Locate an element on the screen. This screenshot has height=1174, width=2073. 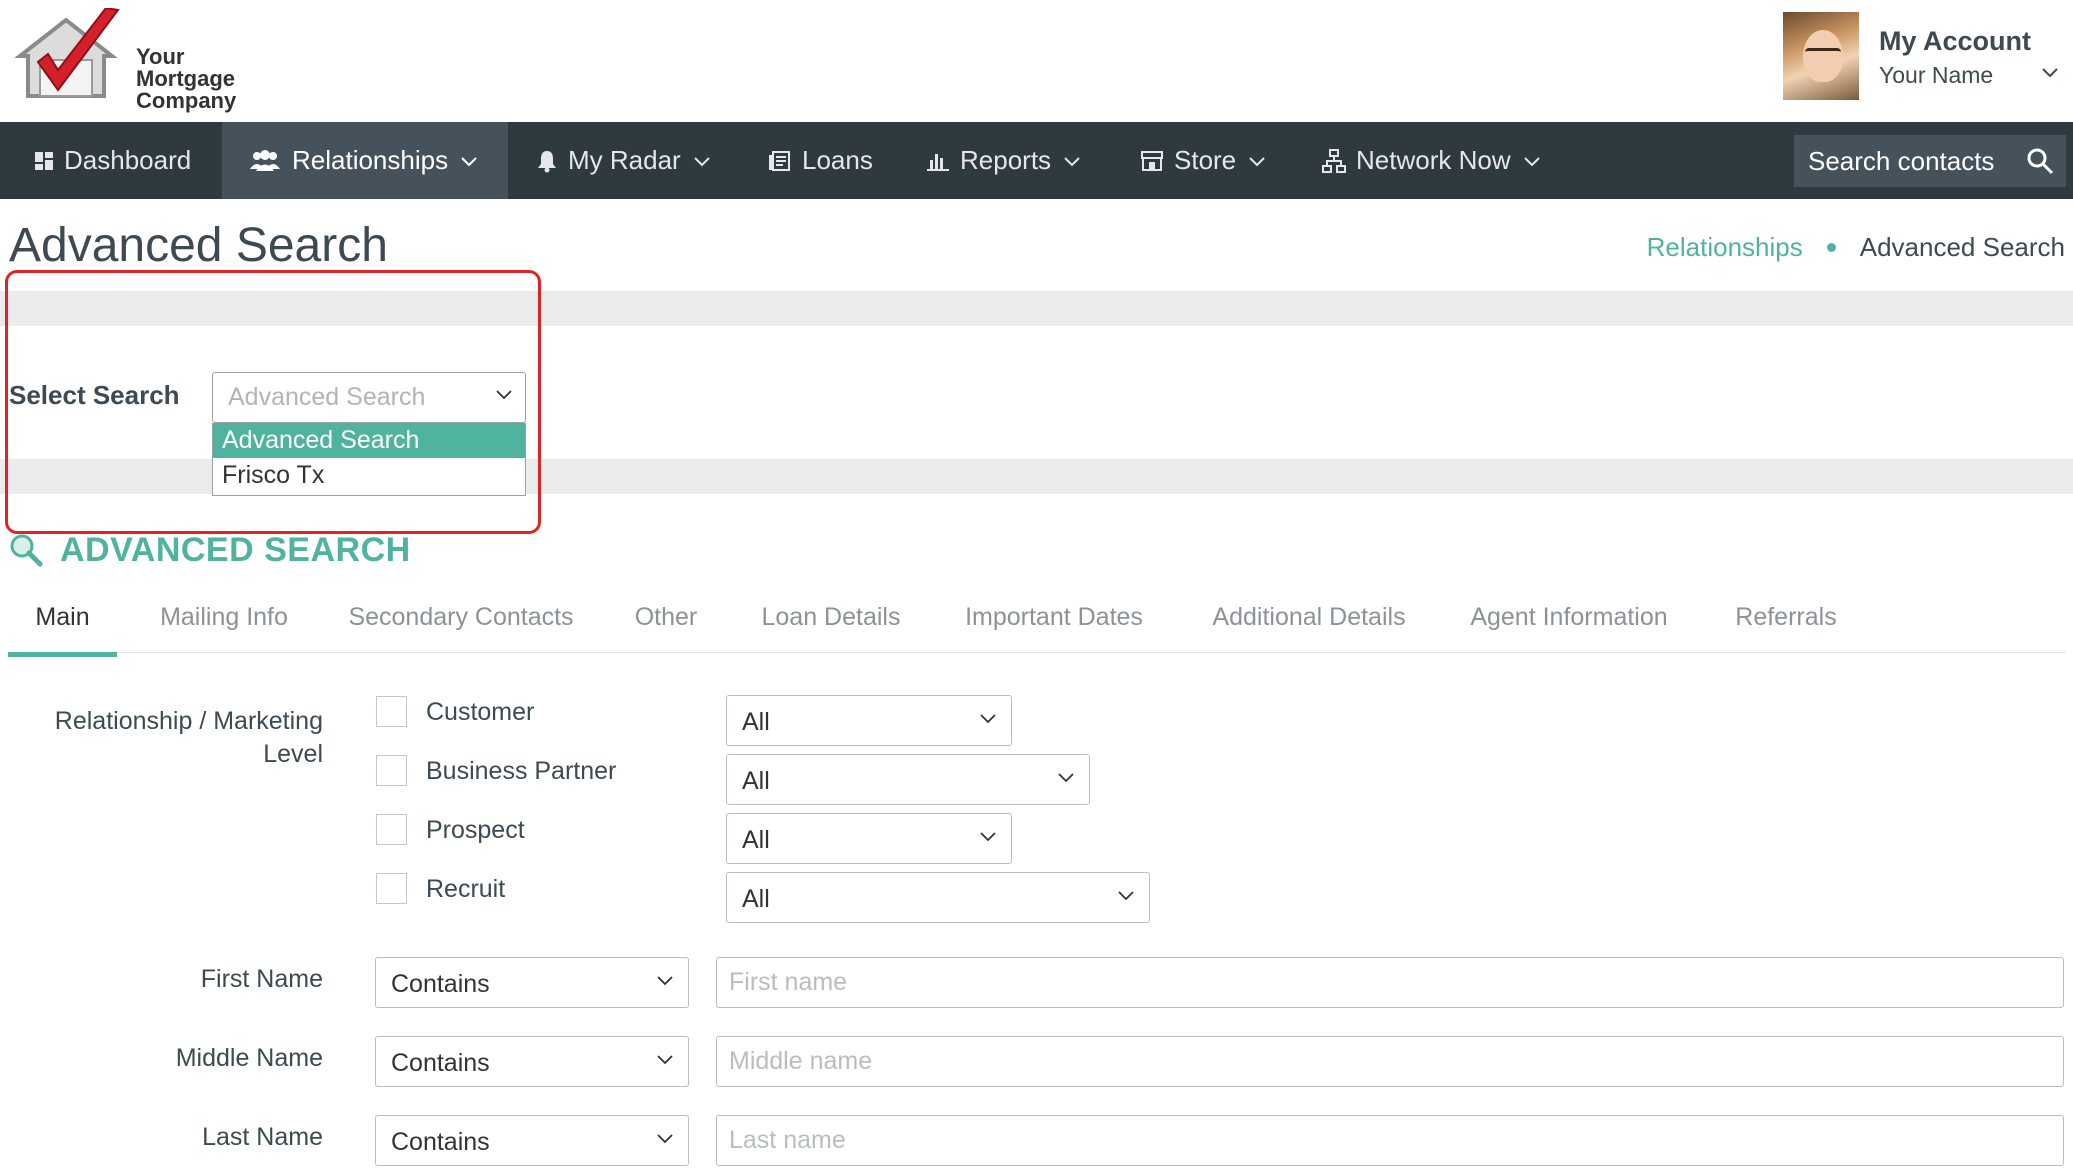
nav-label: Network Now is located at coordinates (1433, 160).